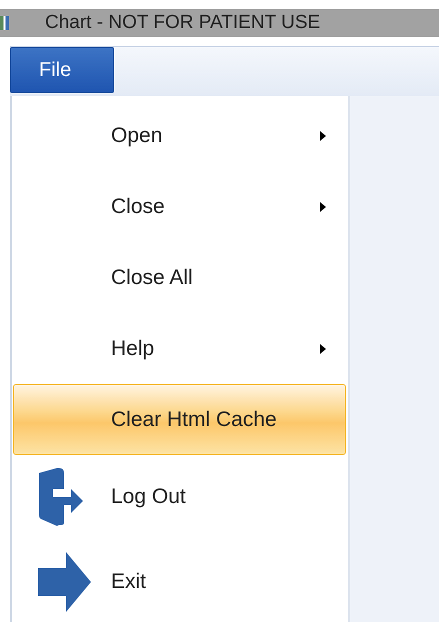 The height and width of the screenshot is (622, 439). I want to click on menu-item: Log Out, so click(179, 497).